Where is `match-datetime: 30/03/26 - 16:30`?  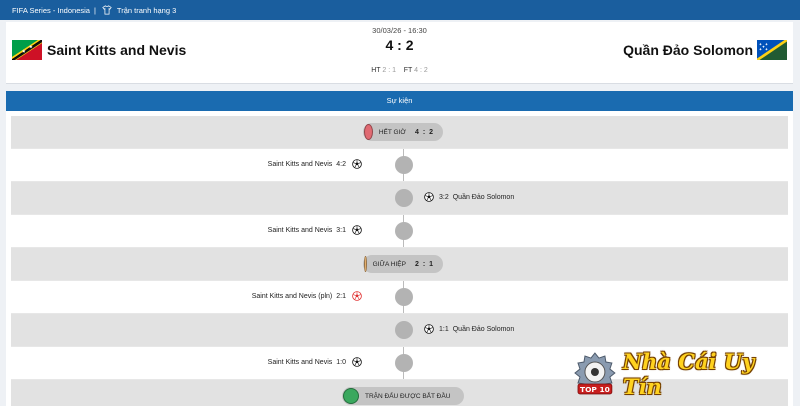 match-datetime: 30/03/26 - 16:30 is located at coordinates (399, 30).